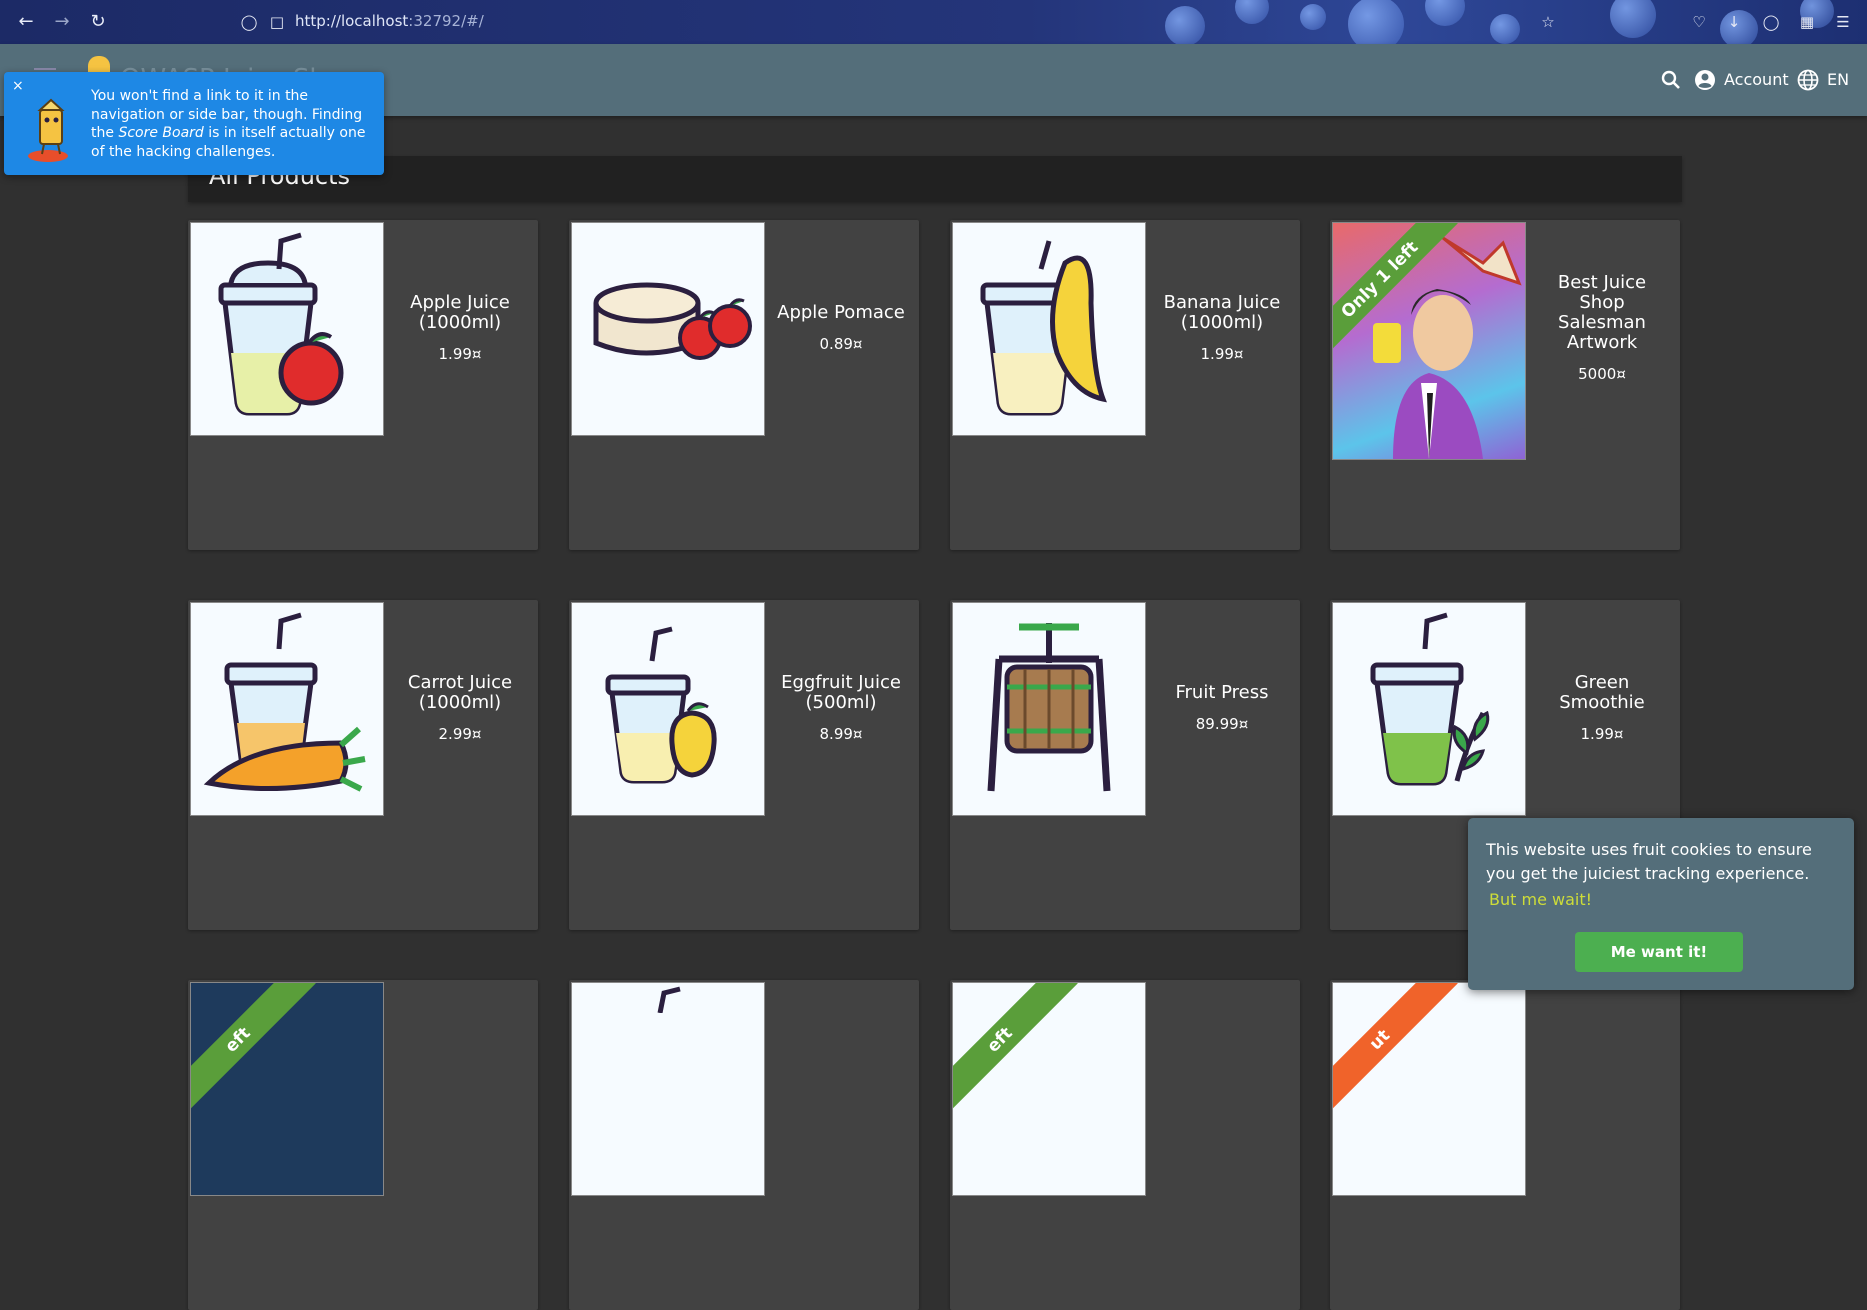 Image resolution: width=1867 pixels, height=1310 pixels. I want to click on product-info: Apple Juice (1000ml) 1.99¤, so click(460, 328).